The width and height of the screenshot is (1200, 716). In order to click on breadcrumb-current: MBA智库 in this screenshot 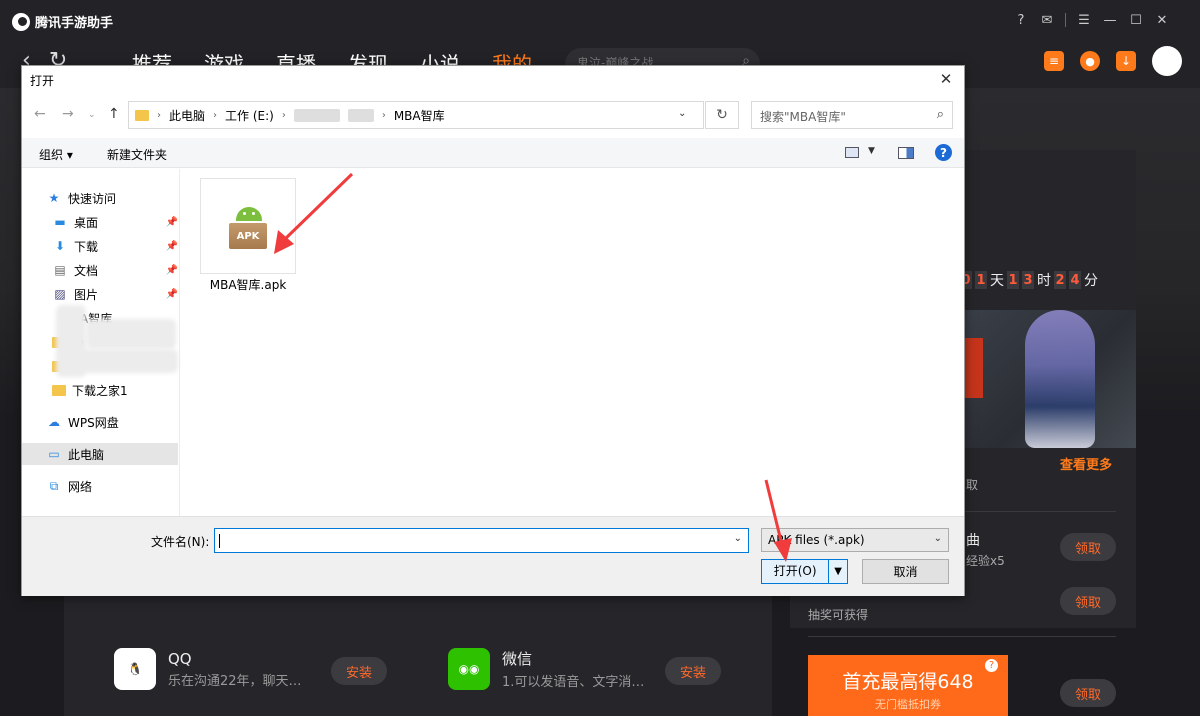, I will do `click(419, 115)`.